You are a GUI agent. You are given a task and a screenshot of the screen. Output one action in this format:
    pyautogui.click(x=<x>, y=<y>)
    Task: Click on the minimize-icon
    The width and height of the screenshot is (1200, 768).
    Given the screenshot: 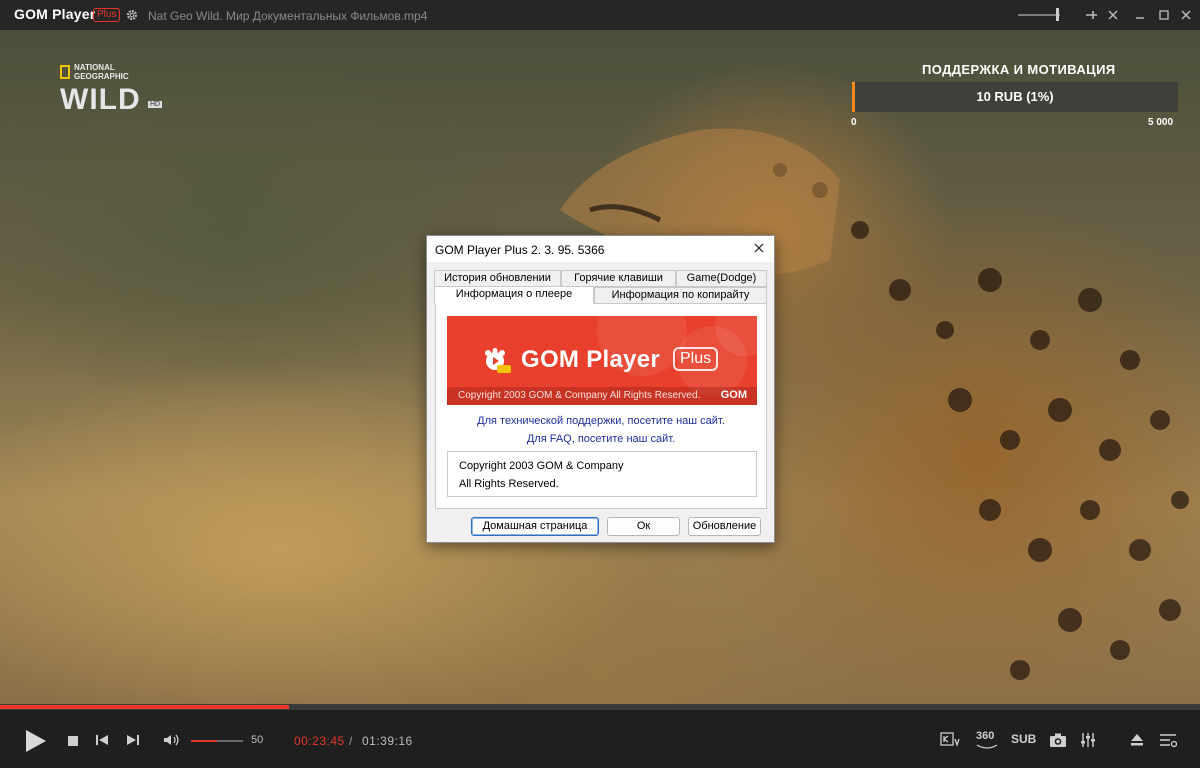 What is the action you would take?
    pyautogui.click(x=1140, y=15)
    